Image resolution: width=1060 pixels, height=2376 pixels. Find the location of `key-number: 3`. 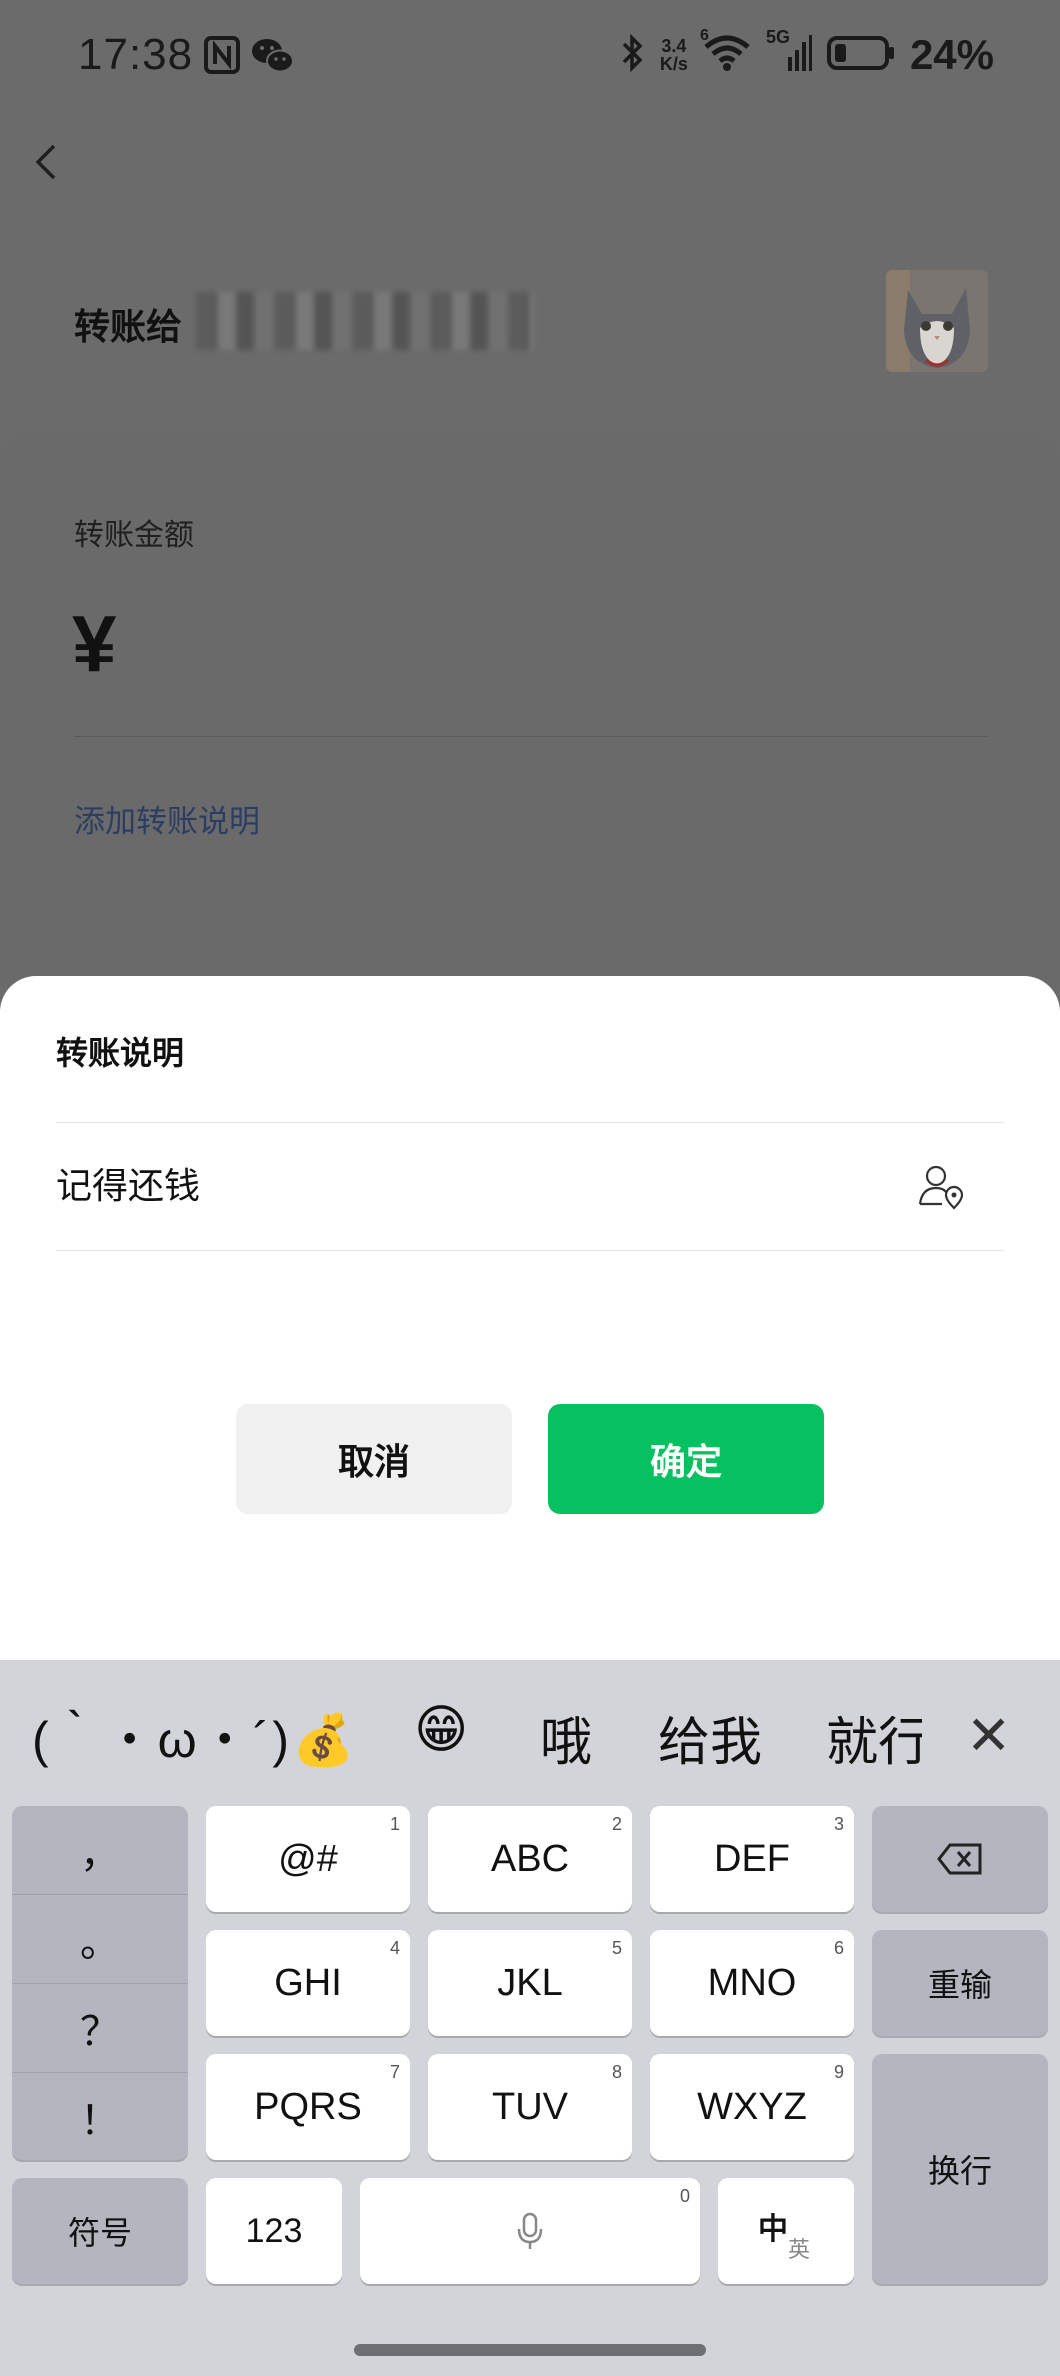

key-number: 3 is located at coordinates (838, 1824).